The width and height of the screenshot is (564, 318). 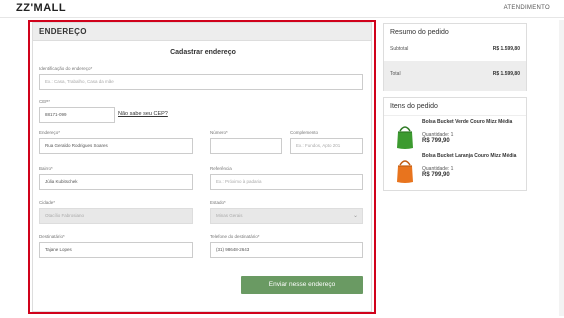 I want to click on item-name: Bolsa Bucket Verde Couro Mizz Média, so click(x=472, y=122).